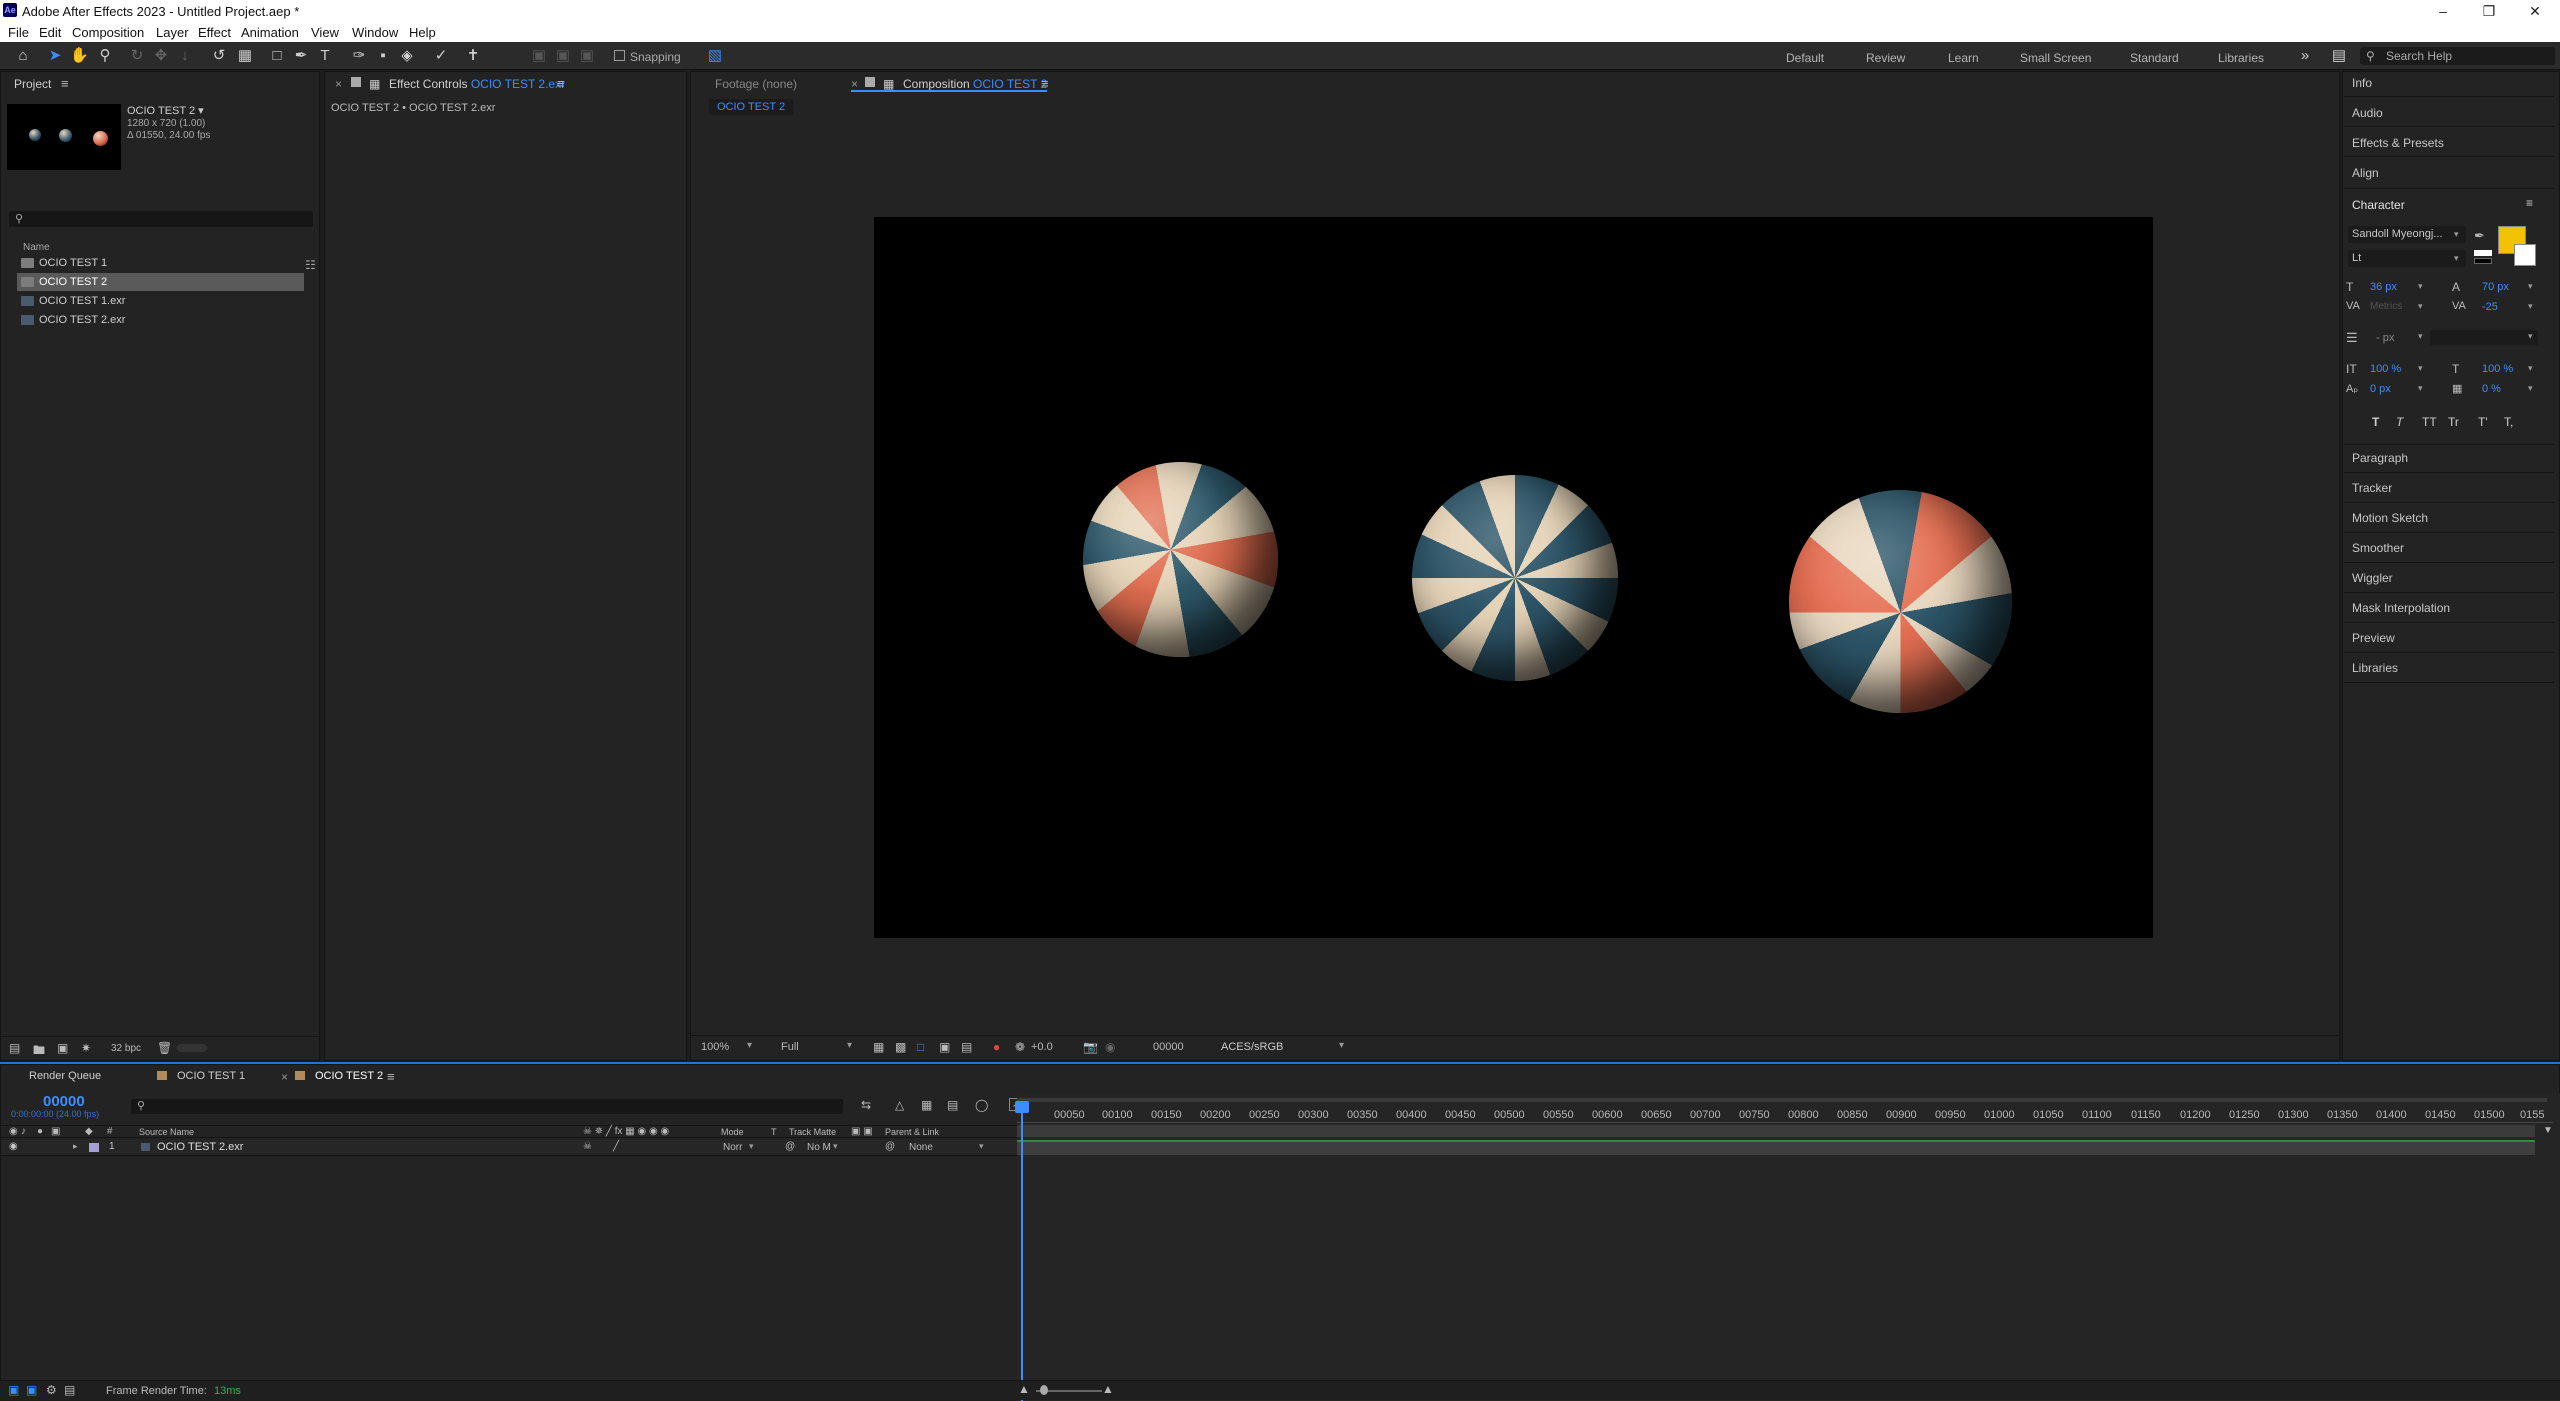  I want to click on font-size-value: 36 px, so click(2383, 287).